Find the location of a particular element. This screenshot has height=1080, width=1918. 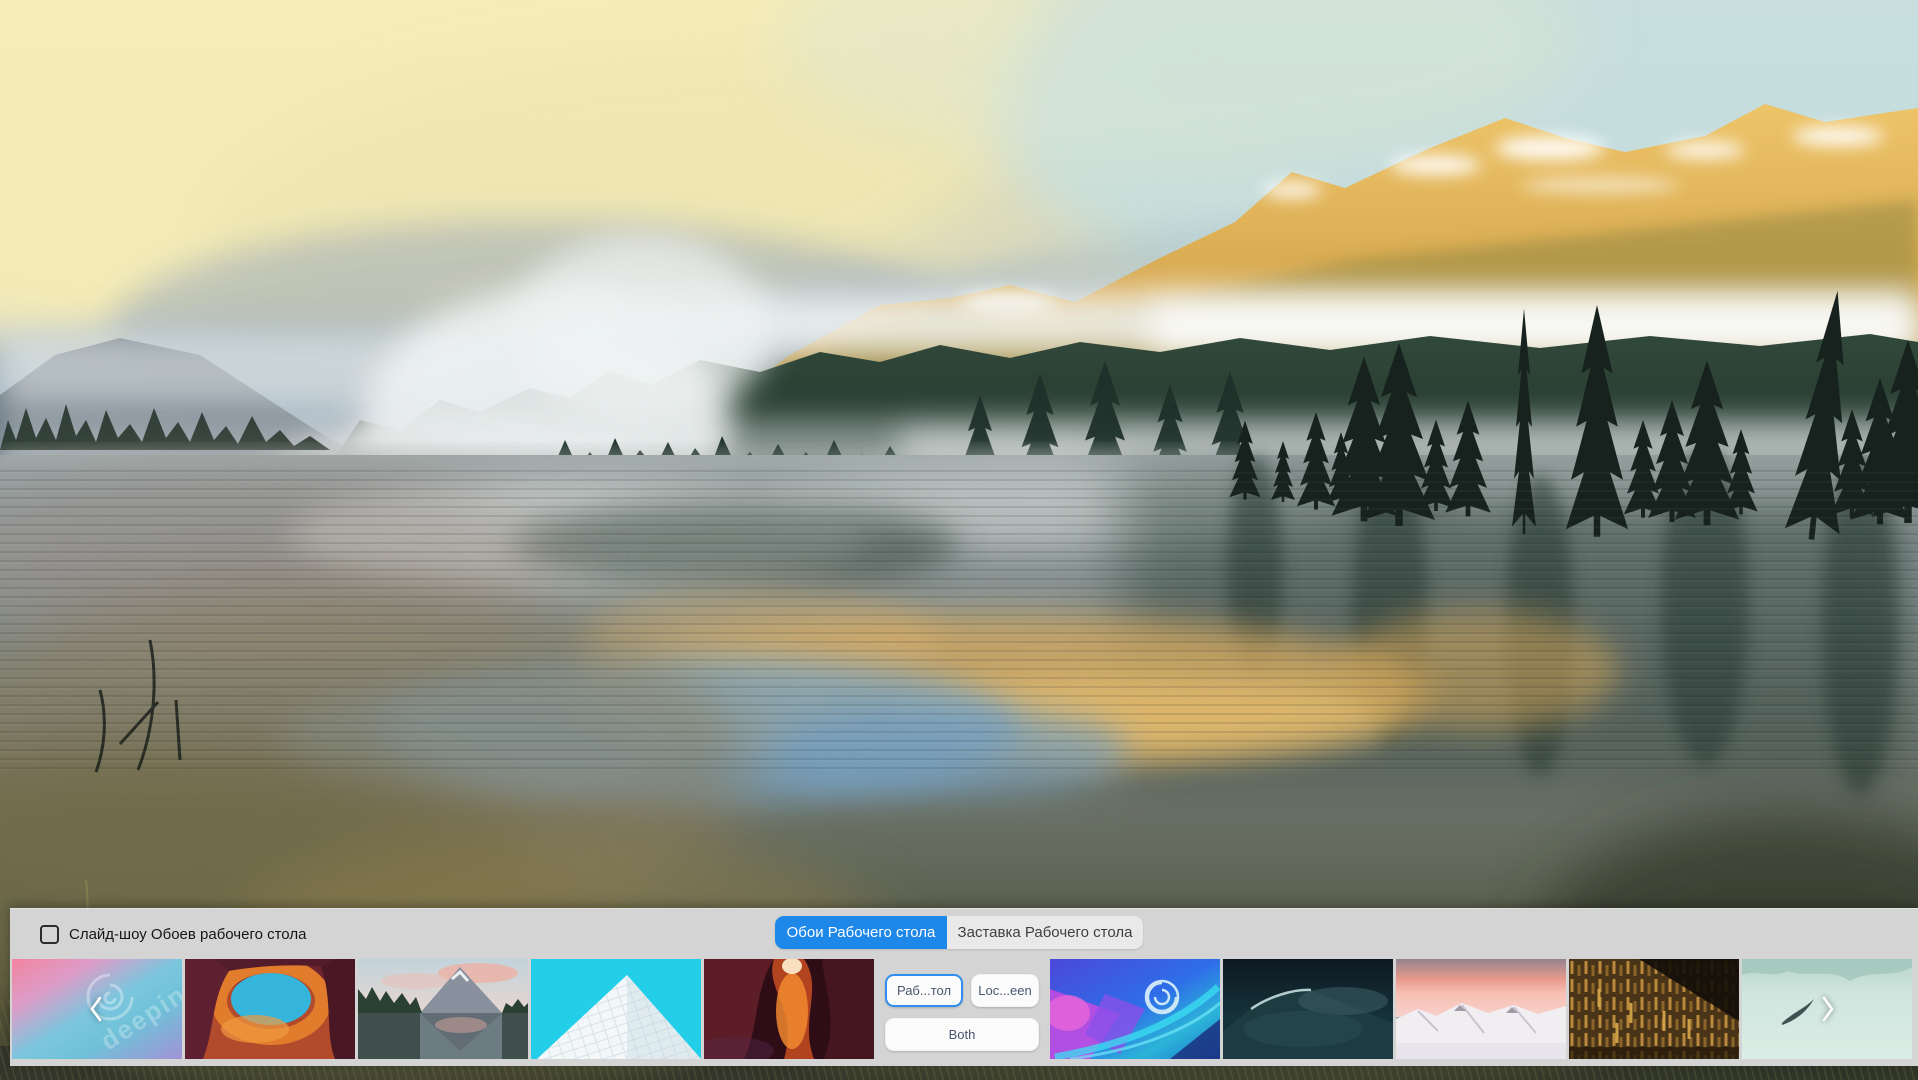

scroll-left-button is located at coordinates (97, 1009).